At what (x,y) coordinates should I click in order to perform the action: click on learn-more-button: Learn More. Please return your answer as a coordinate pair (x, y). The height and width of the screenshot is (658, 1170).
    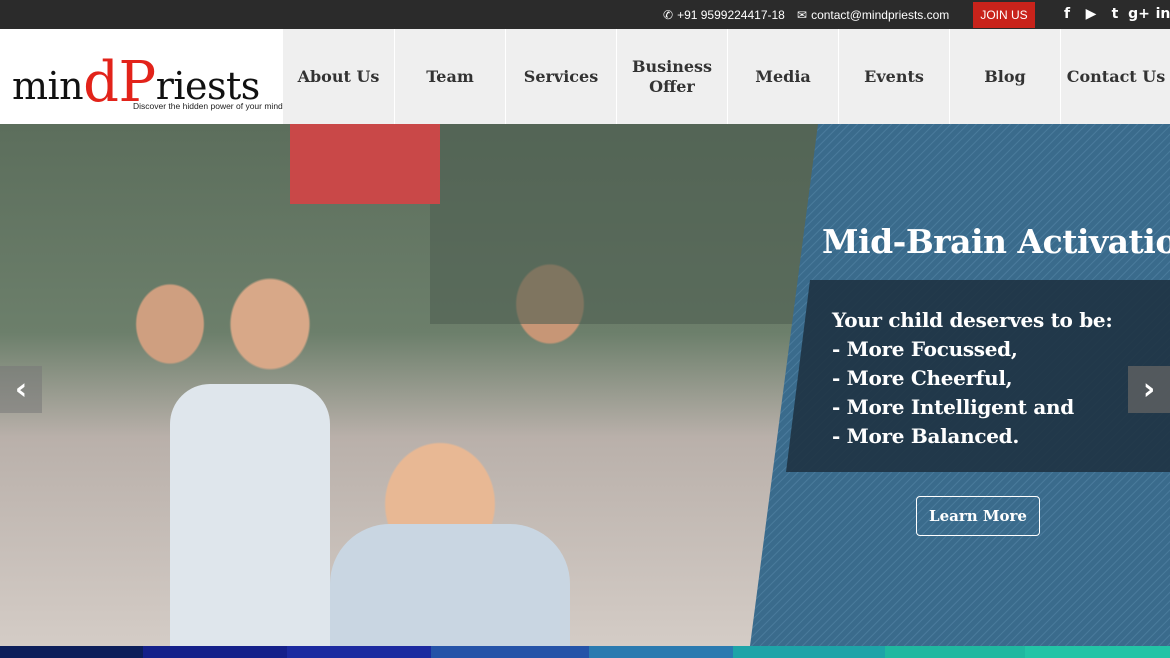
    Looking at the image, I should click on (978, 516).